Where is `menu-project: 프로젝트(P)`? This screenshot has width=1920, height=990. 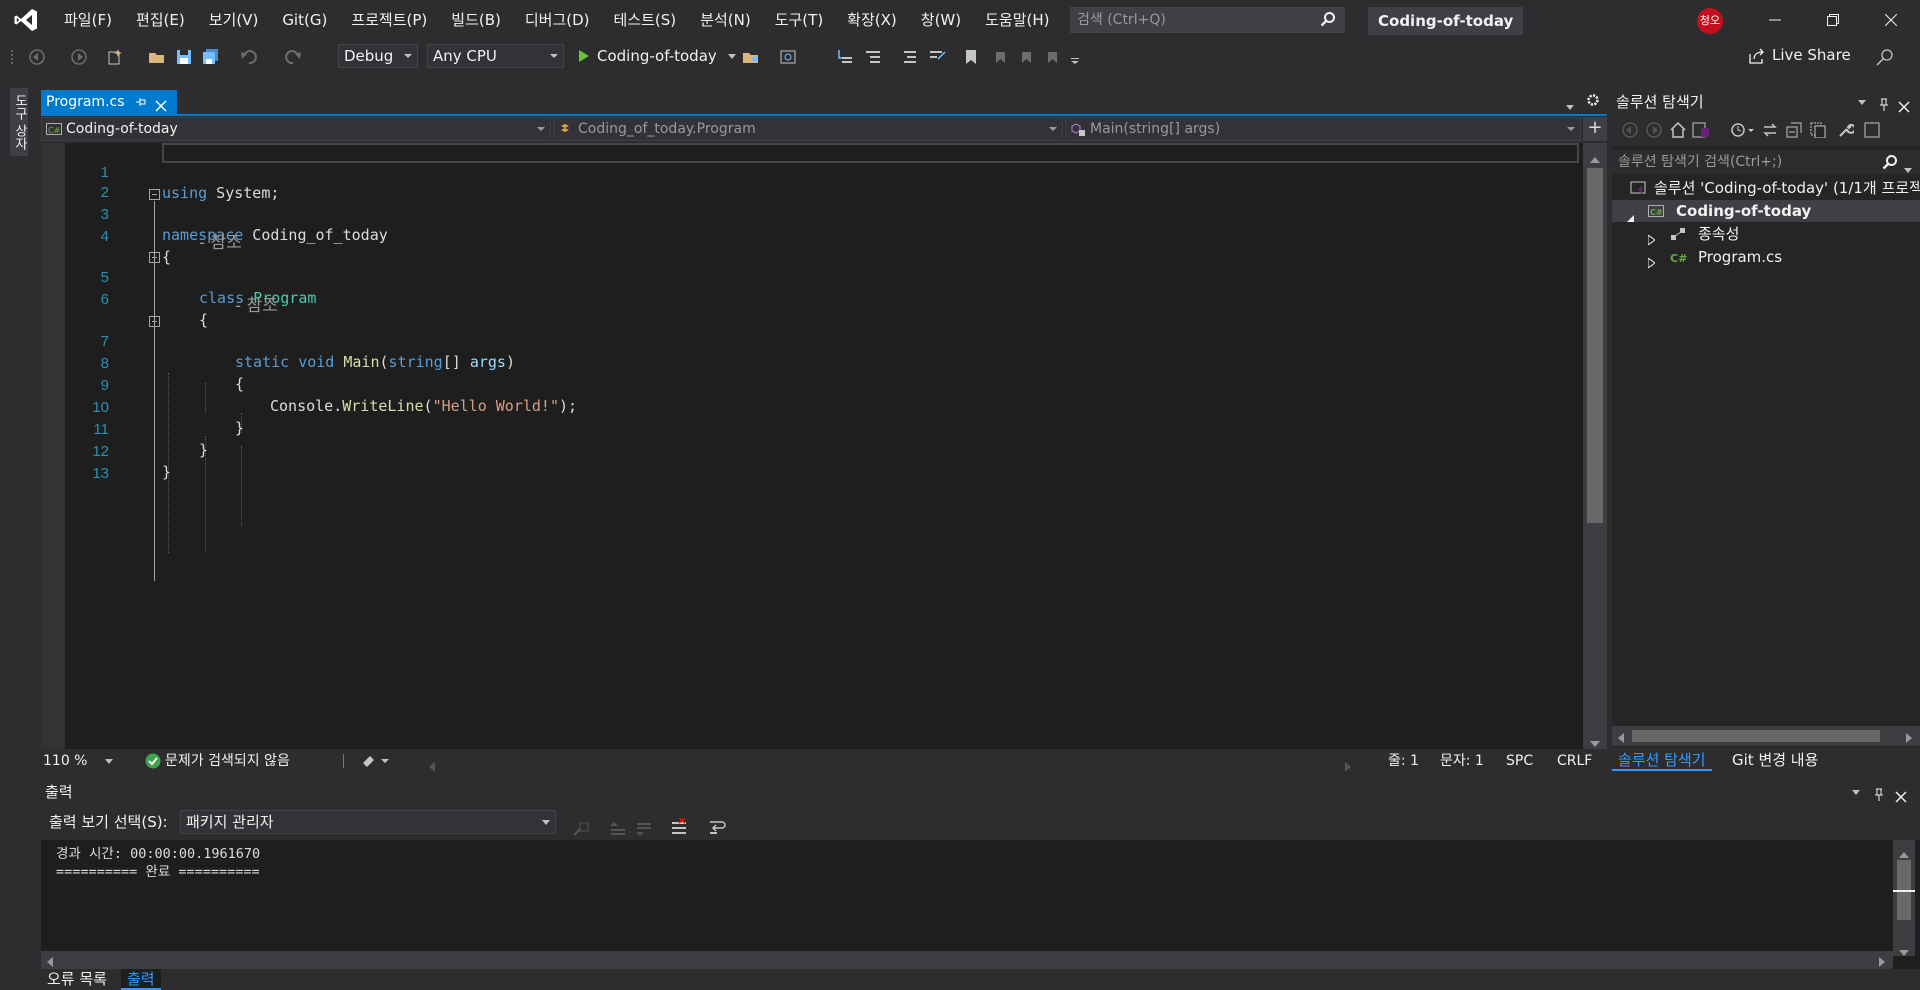
menu-project: 프로젝트(P) is located at coordinates (389, 20).